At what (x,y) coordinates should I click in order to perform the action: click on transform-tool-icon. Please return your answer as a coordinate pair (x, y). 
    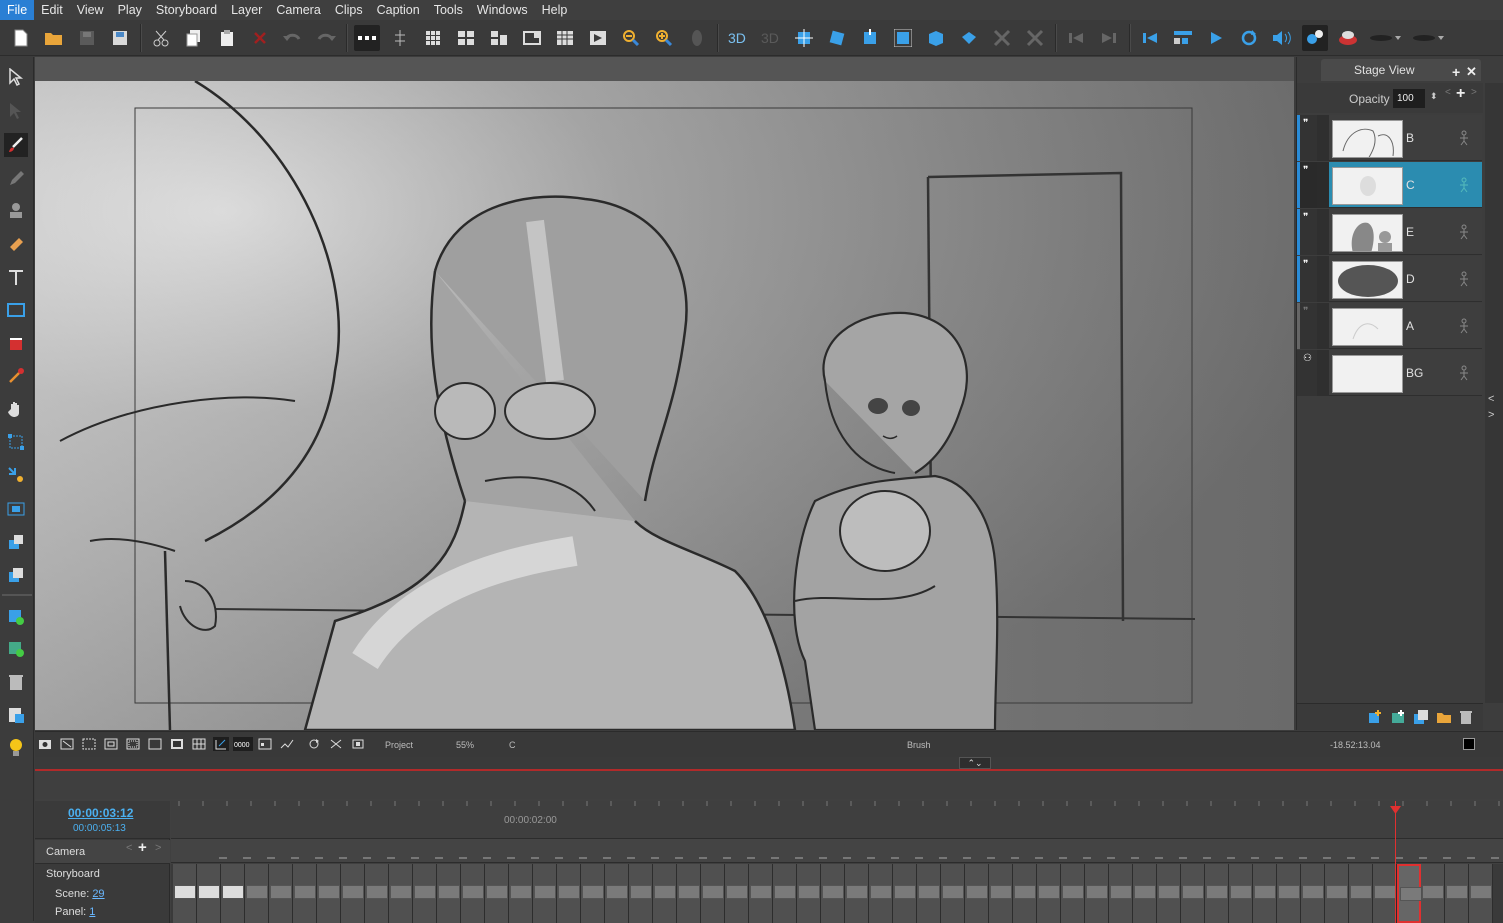
    Looking at the image, I should click on (16, 442).